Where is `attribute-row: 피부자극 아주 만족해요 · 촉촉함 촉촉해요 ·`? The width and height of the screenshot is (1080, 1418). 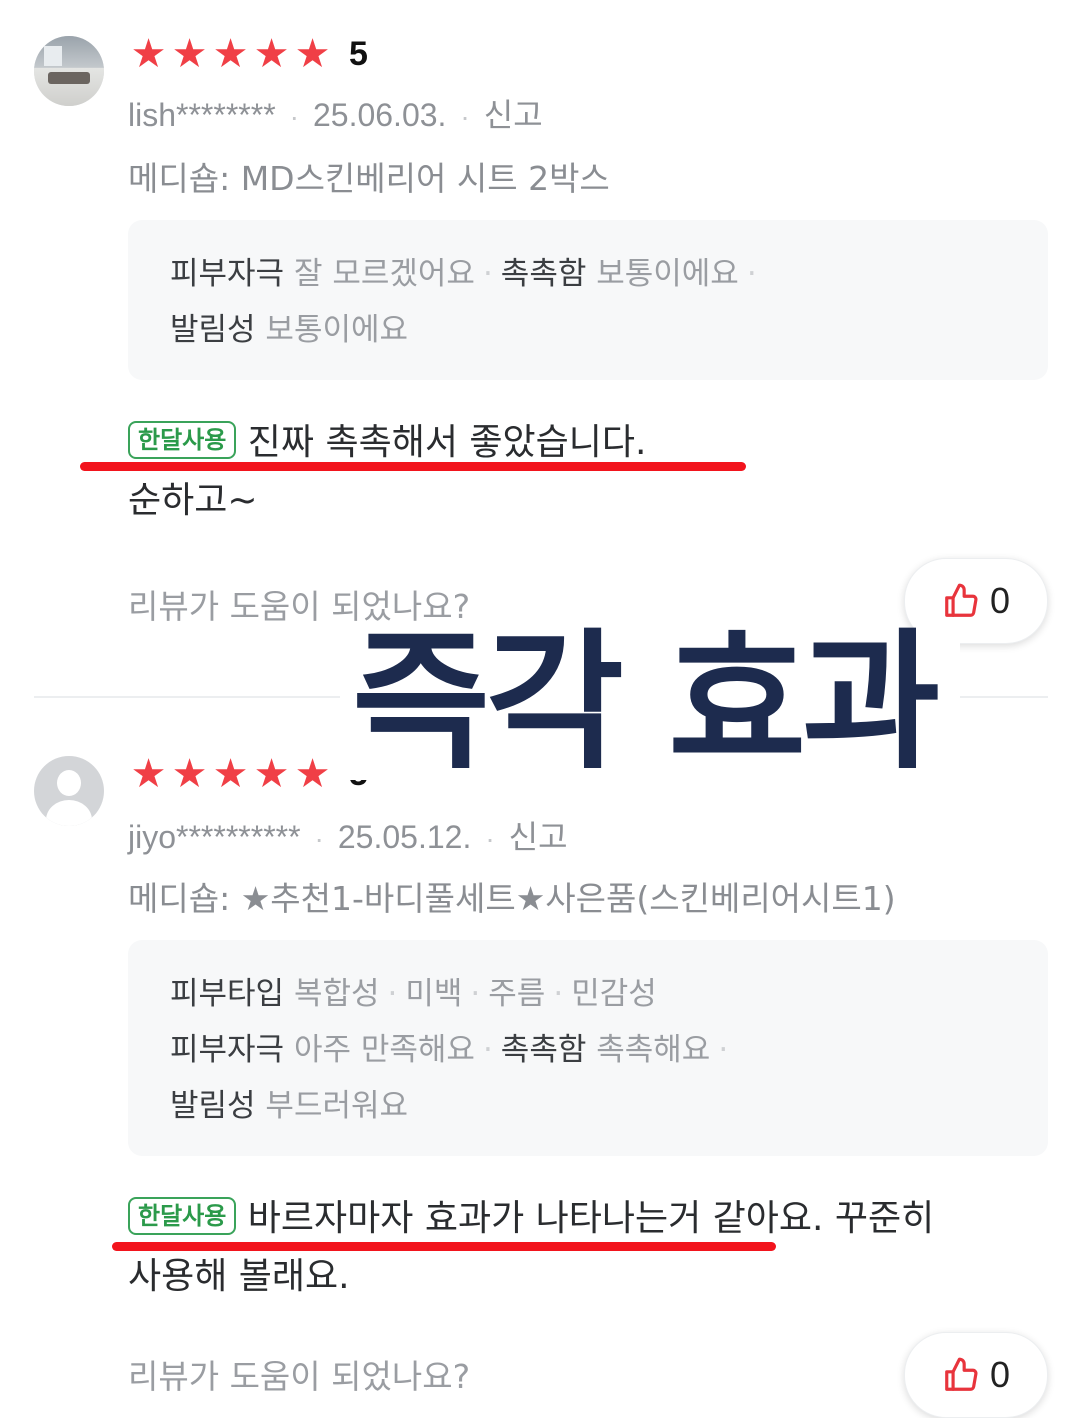
attribute-row: 피부자극 아주 만족해요 · 촉촉함 촉촉해요 · is located at coordinates (449, 1050).